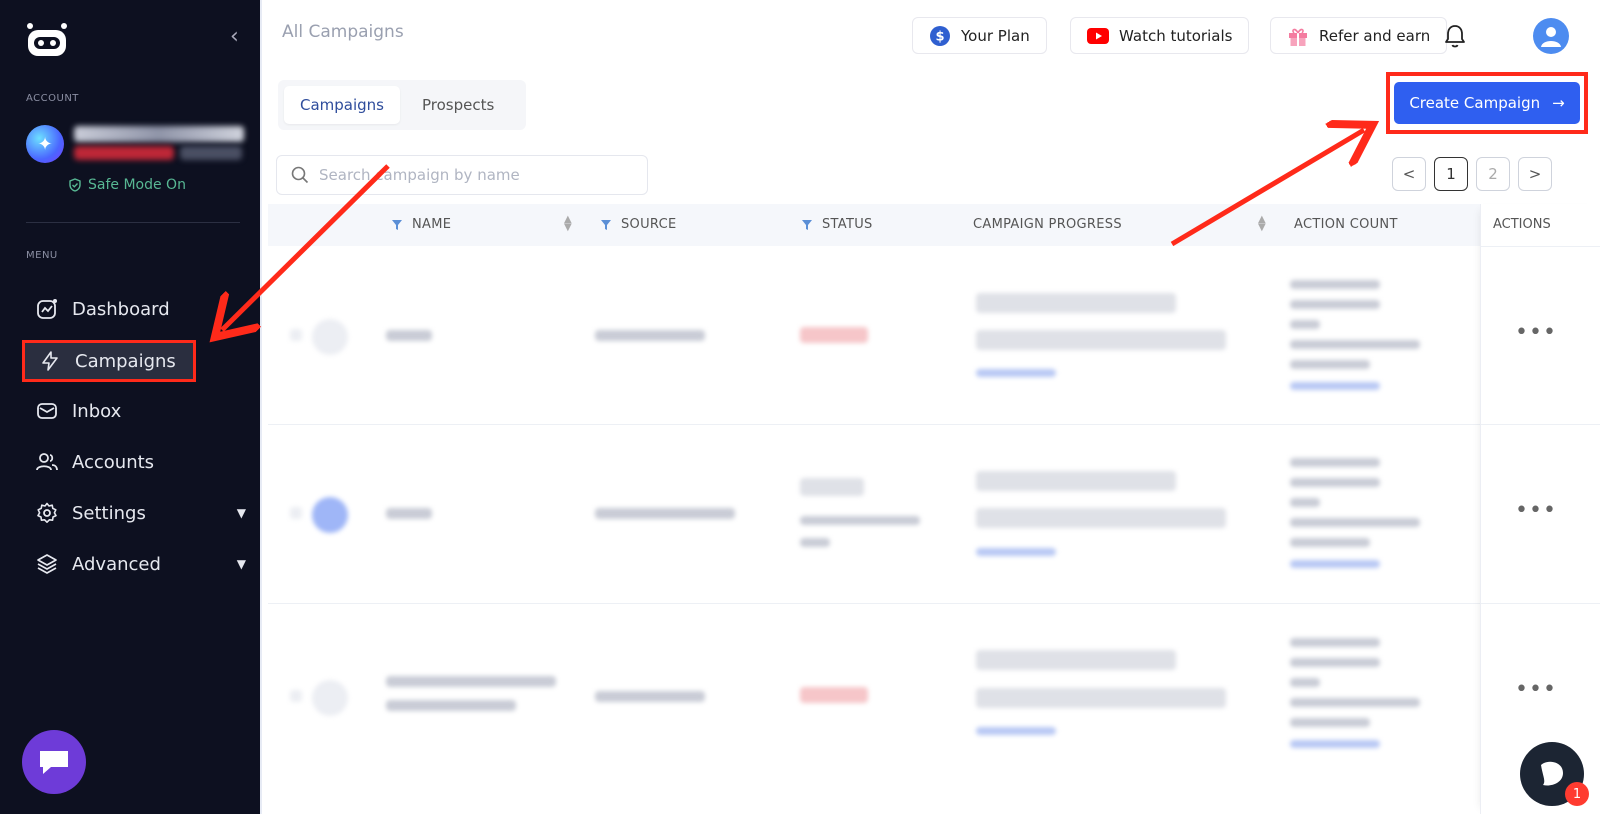 The height and width of the screenshot is (814, 1600). Describe the element at coordinates (47, 512) in the screenshot. I see `gear-icon` at that location.